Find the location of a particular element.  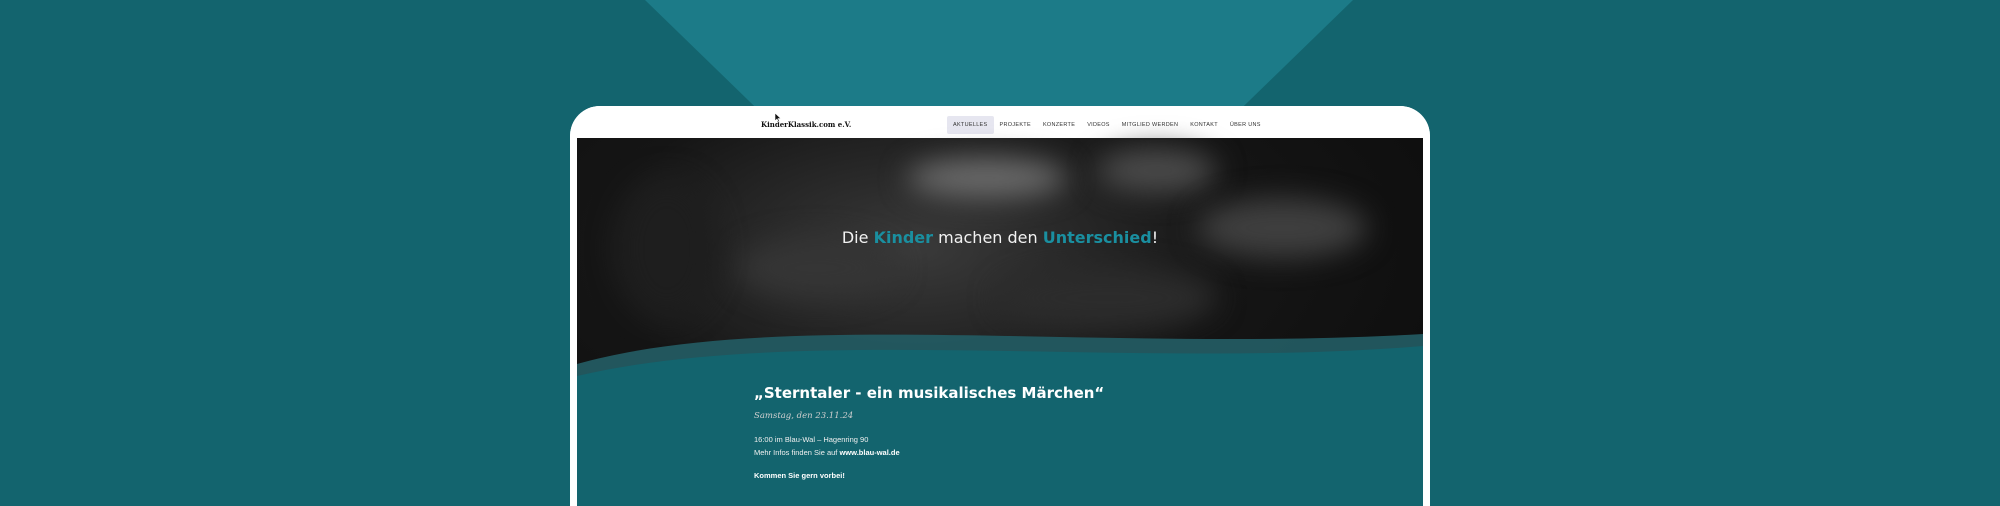

event-title: „Sterntaler - ein musikalisches Märchen“ is located at coordinates (929, 393).